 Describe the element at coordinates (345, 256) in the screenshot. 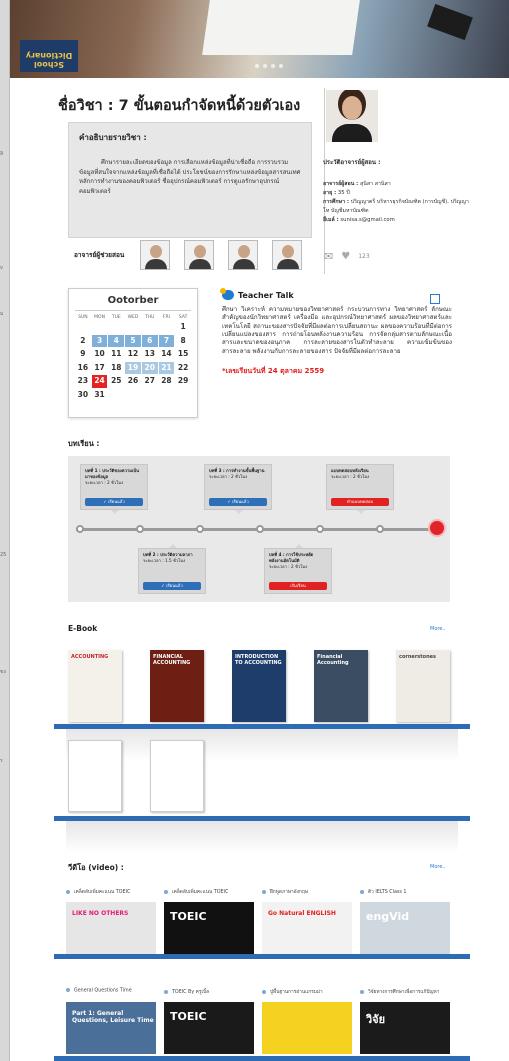

I see `heart-icon: ♥` at that location.